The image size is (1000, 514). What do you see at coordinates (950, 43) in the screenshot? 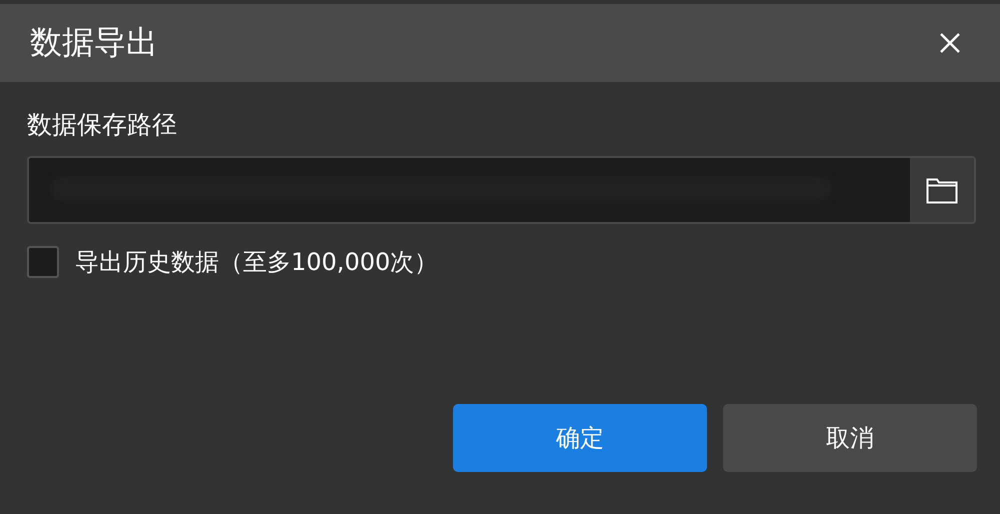
I see `close-icon` at bounding box center [950, 43].